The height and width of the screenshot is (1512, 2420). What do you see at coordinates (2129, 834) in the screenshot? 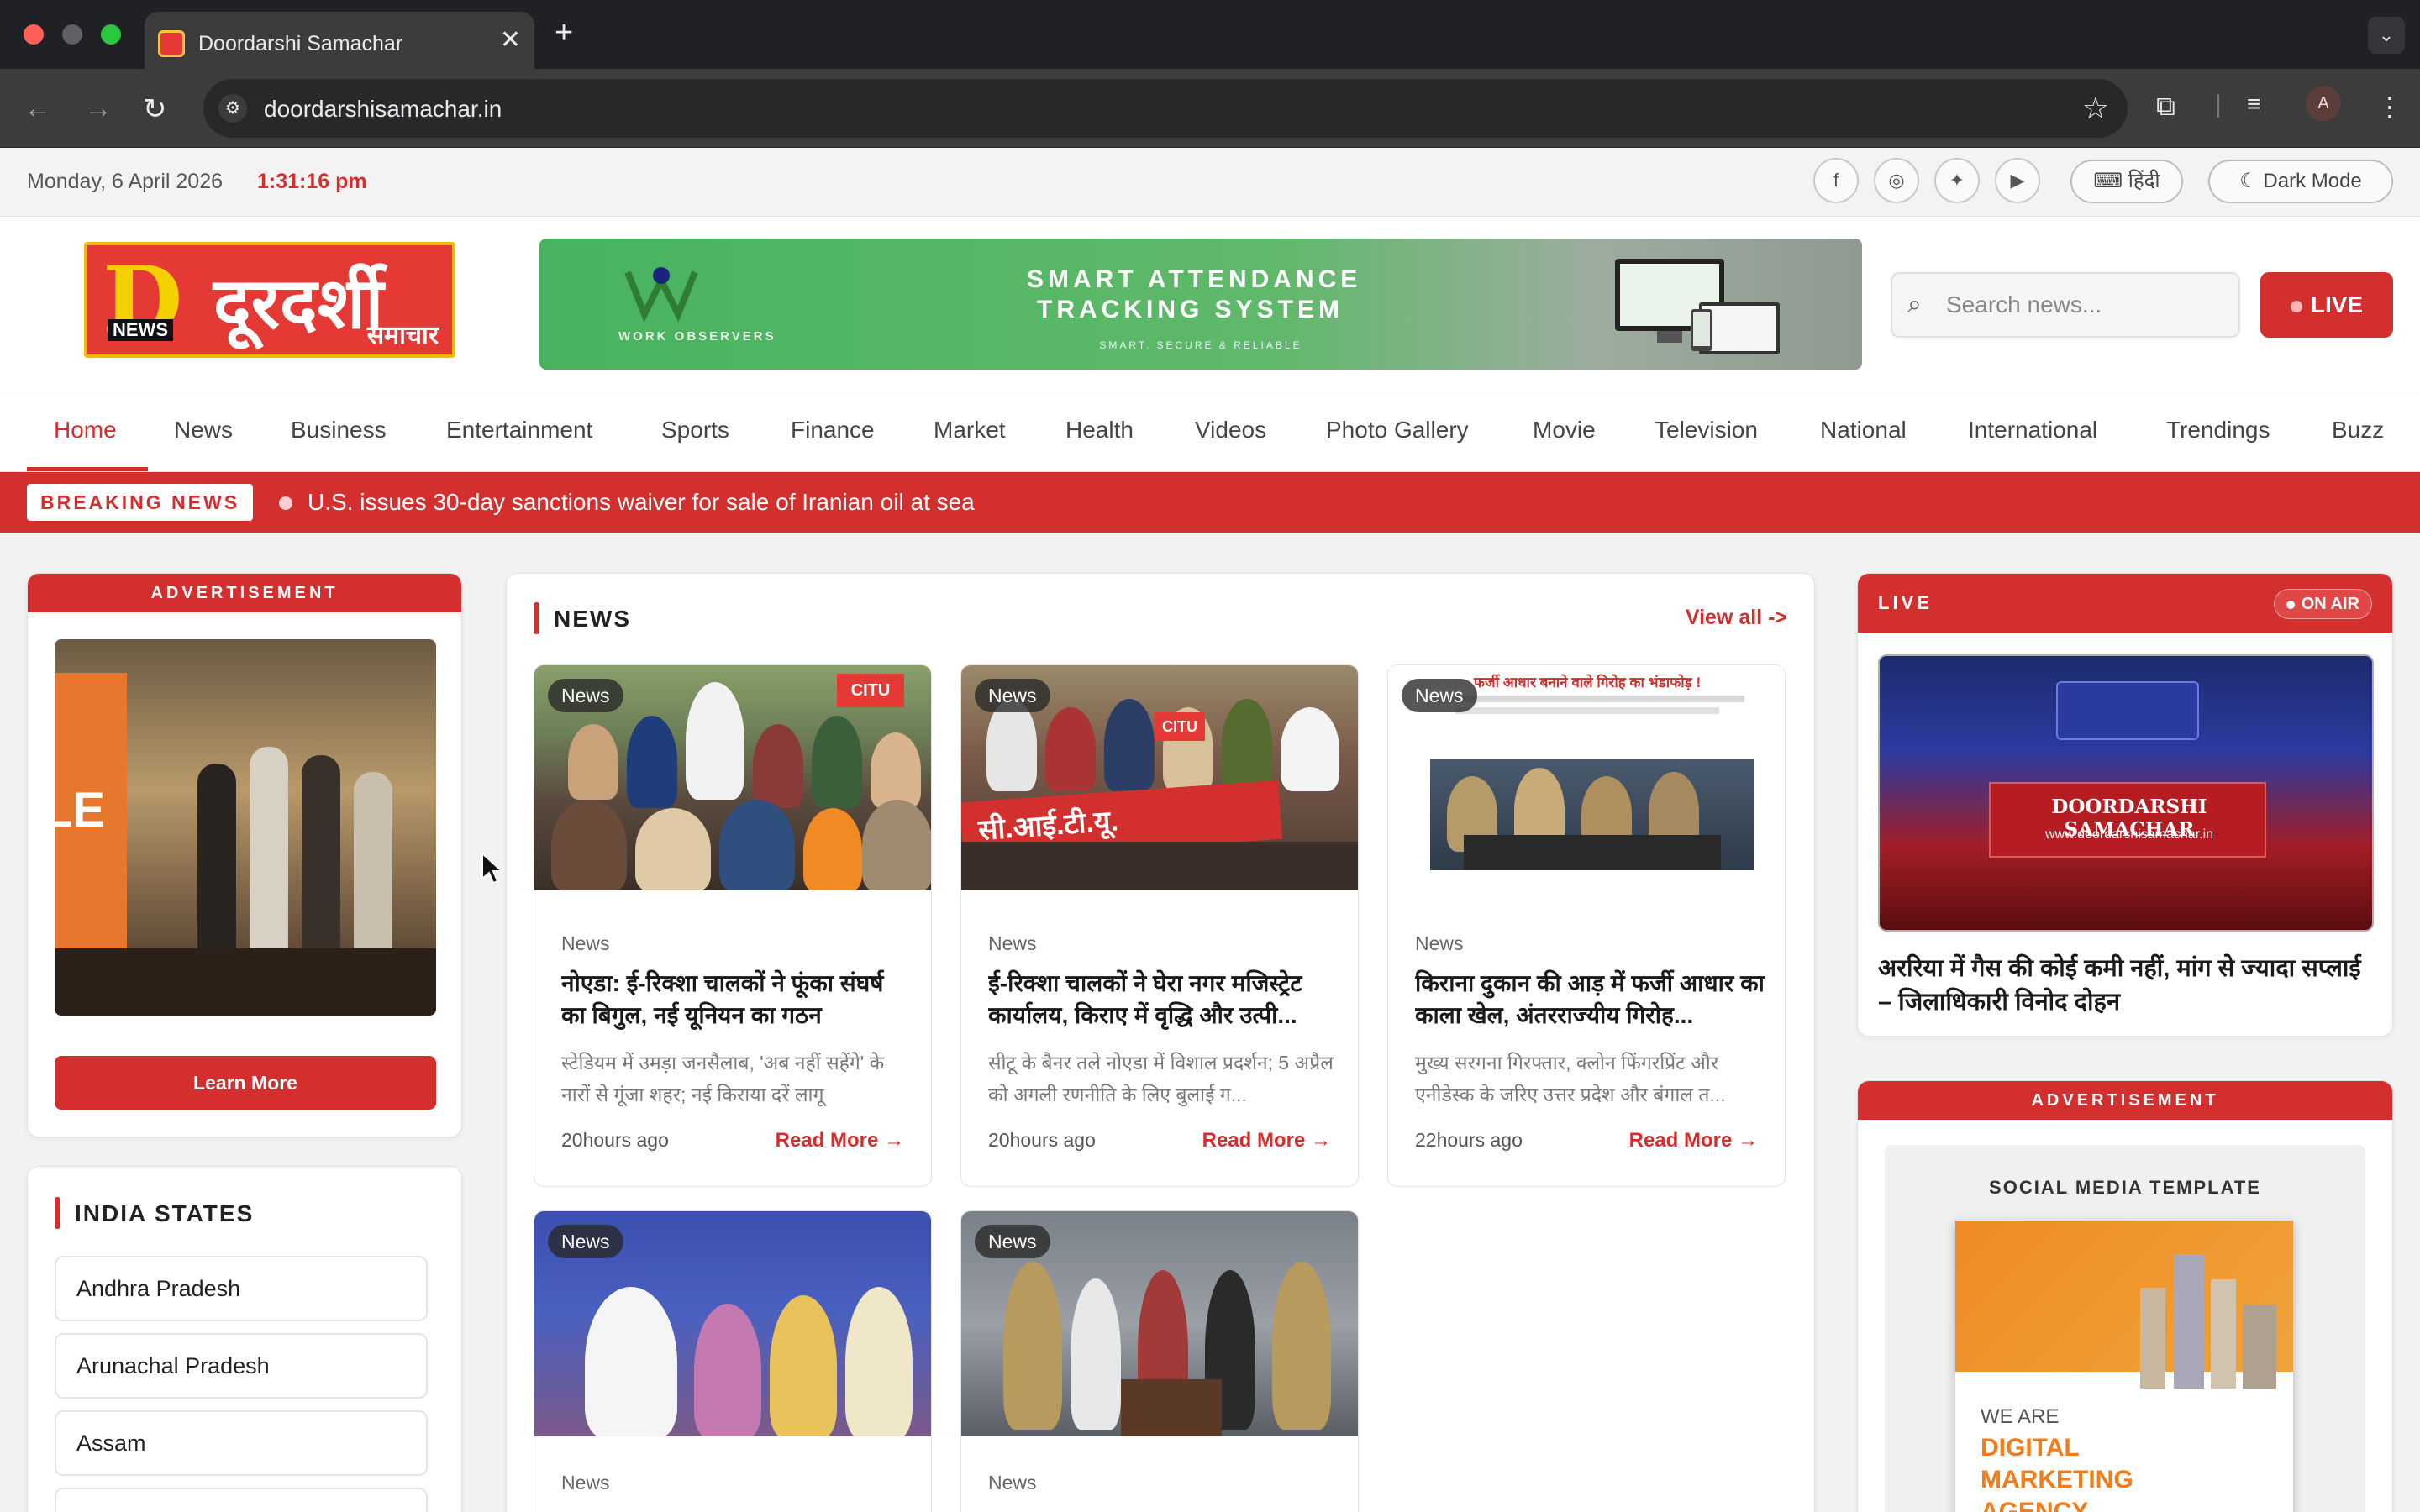
I see `video-url: www.doordarshisamachar.in` at bounding box center [2129, 834].